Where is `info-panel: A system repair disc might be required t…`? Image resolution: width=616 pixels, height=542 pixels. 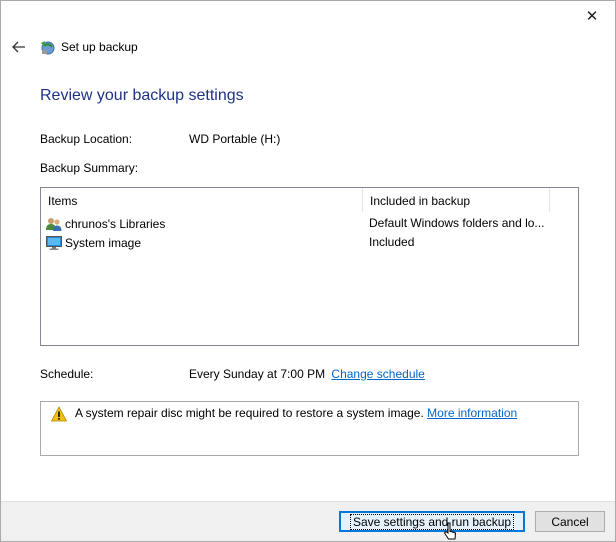 info-panel: A system repair disc might be required t… is located at coordinates (309, 428).